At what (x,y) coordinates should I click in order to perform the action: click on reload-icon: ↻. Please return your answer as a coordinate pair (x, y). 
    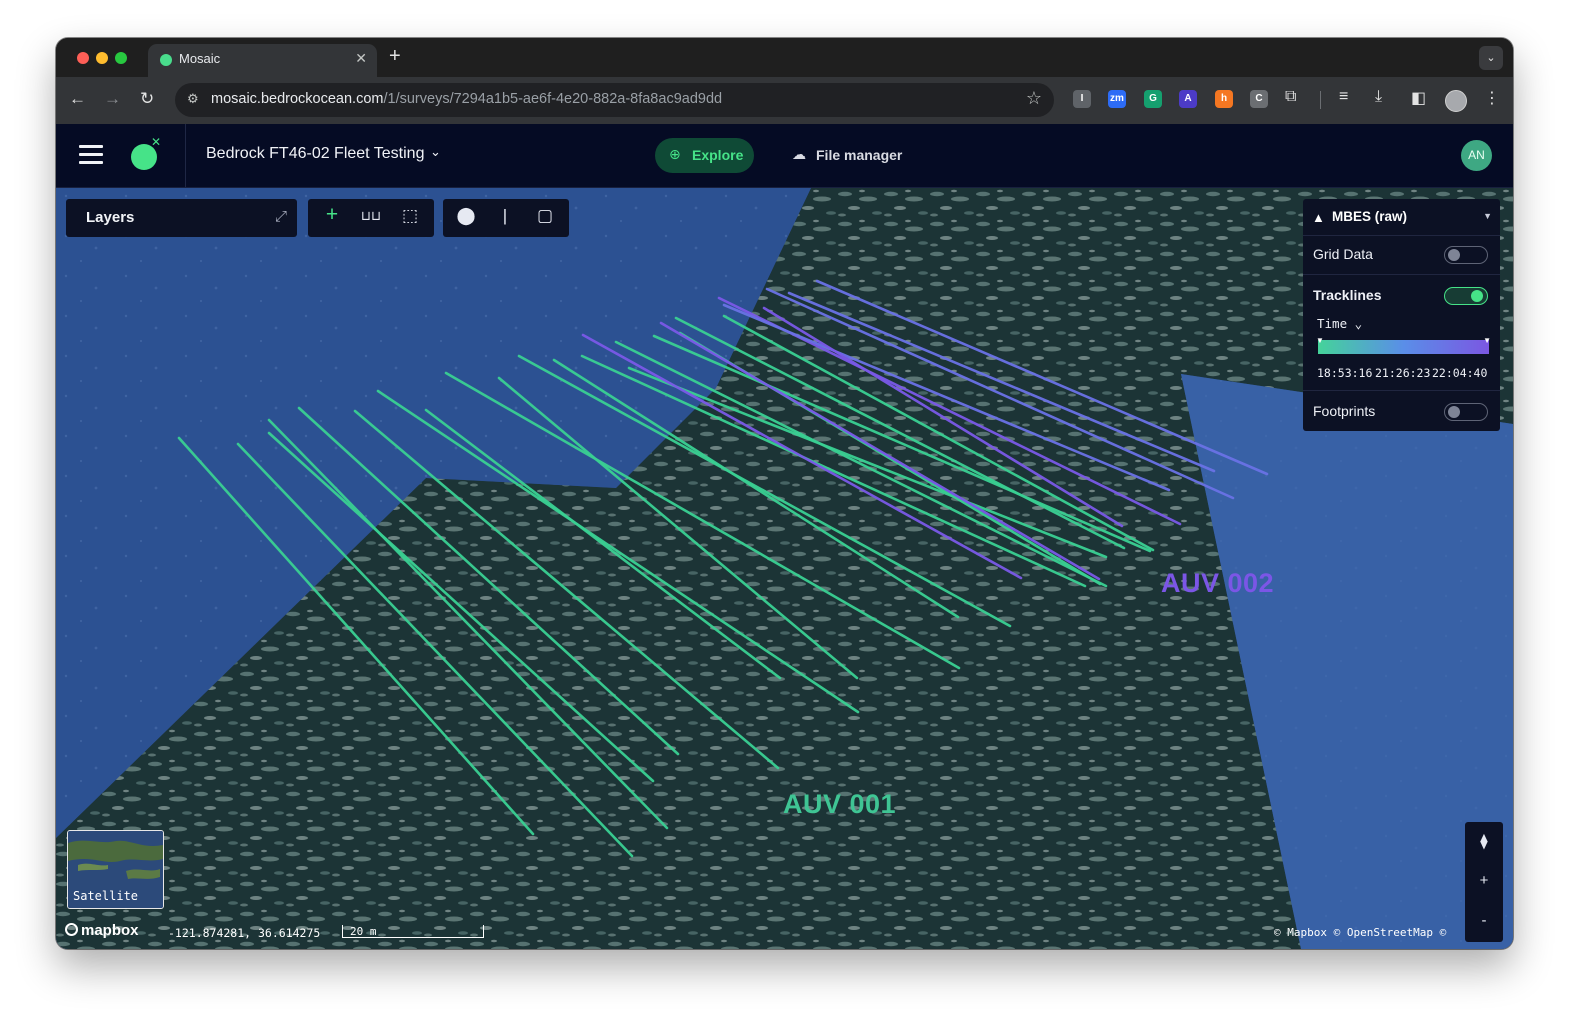
    Looking at the image, I should click on (147, 99).